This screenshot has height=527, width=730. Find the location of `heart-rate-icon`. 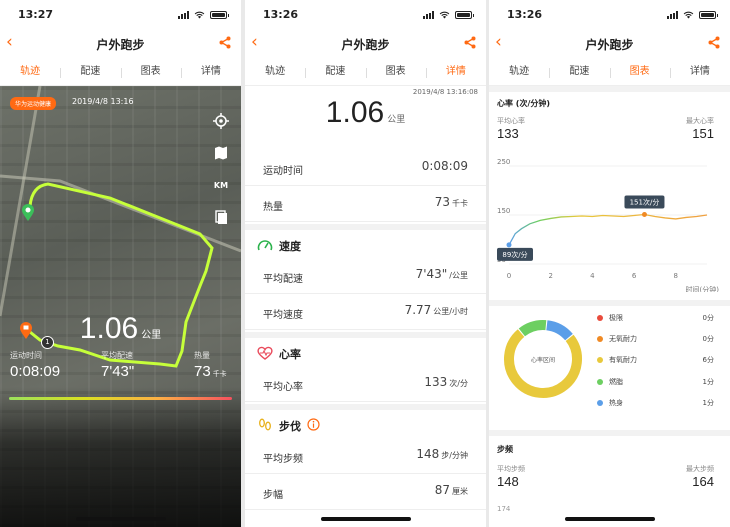

heart-rate-icon is located at coordinates (265, 353).